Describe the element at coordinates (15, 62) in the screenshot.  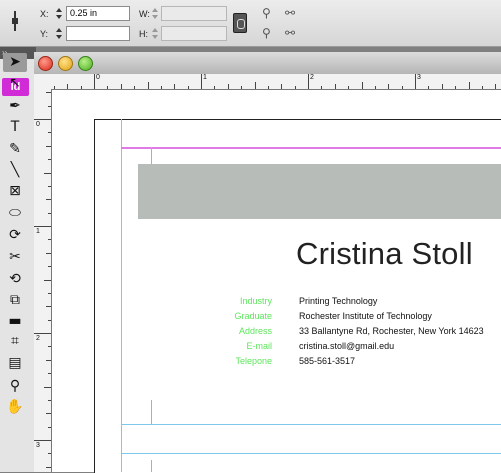
I see `selection-tool-icon: ➤` at that location.